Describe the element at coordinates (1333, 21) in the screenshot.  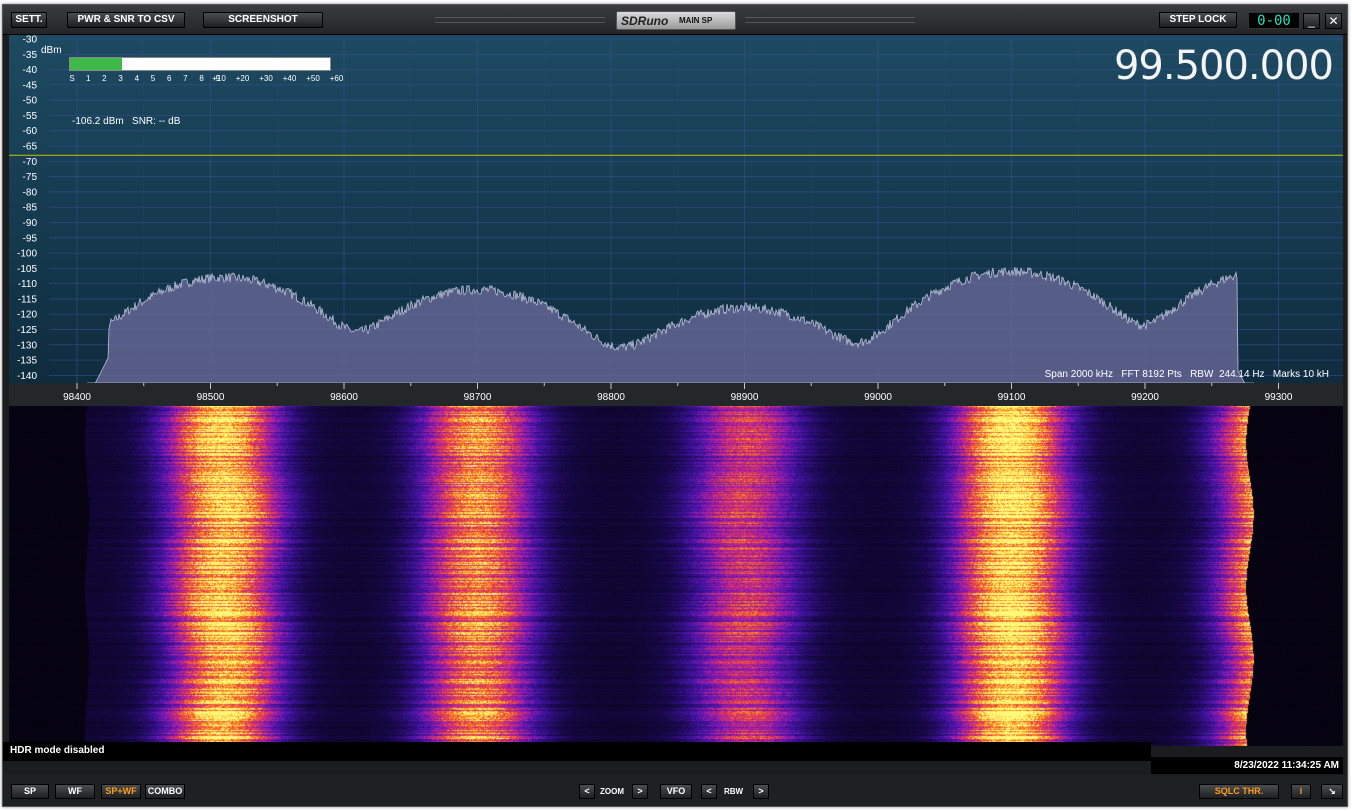
I see `close-icon: ✕` at that location.